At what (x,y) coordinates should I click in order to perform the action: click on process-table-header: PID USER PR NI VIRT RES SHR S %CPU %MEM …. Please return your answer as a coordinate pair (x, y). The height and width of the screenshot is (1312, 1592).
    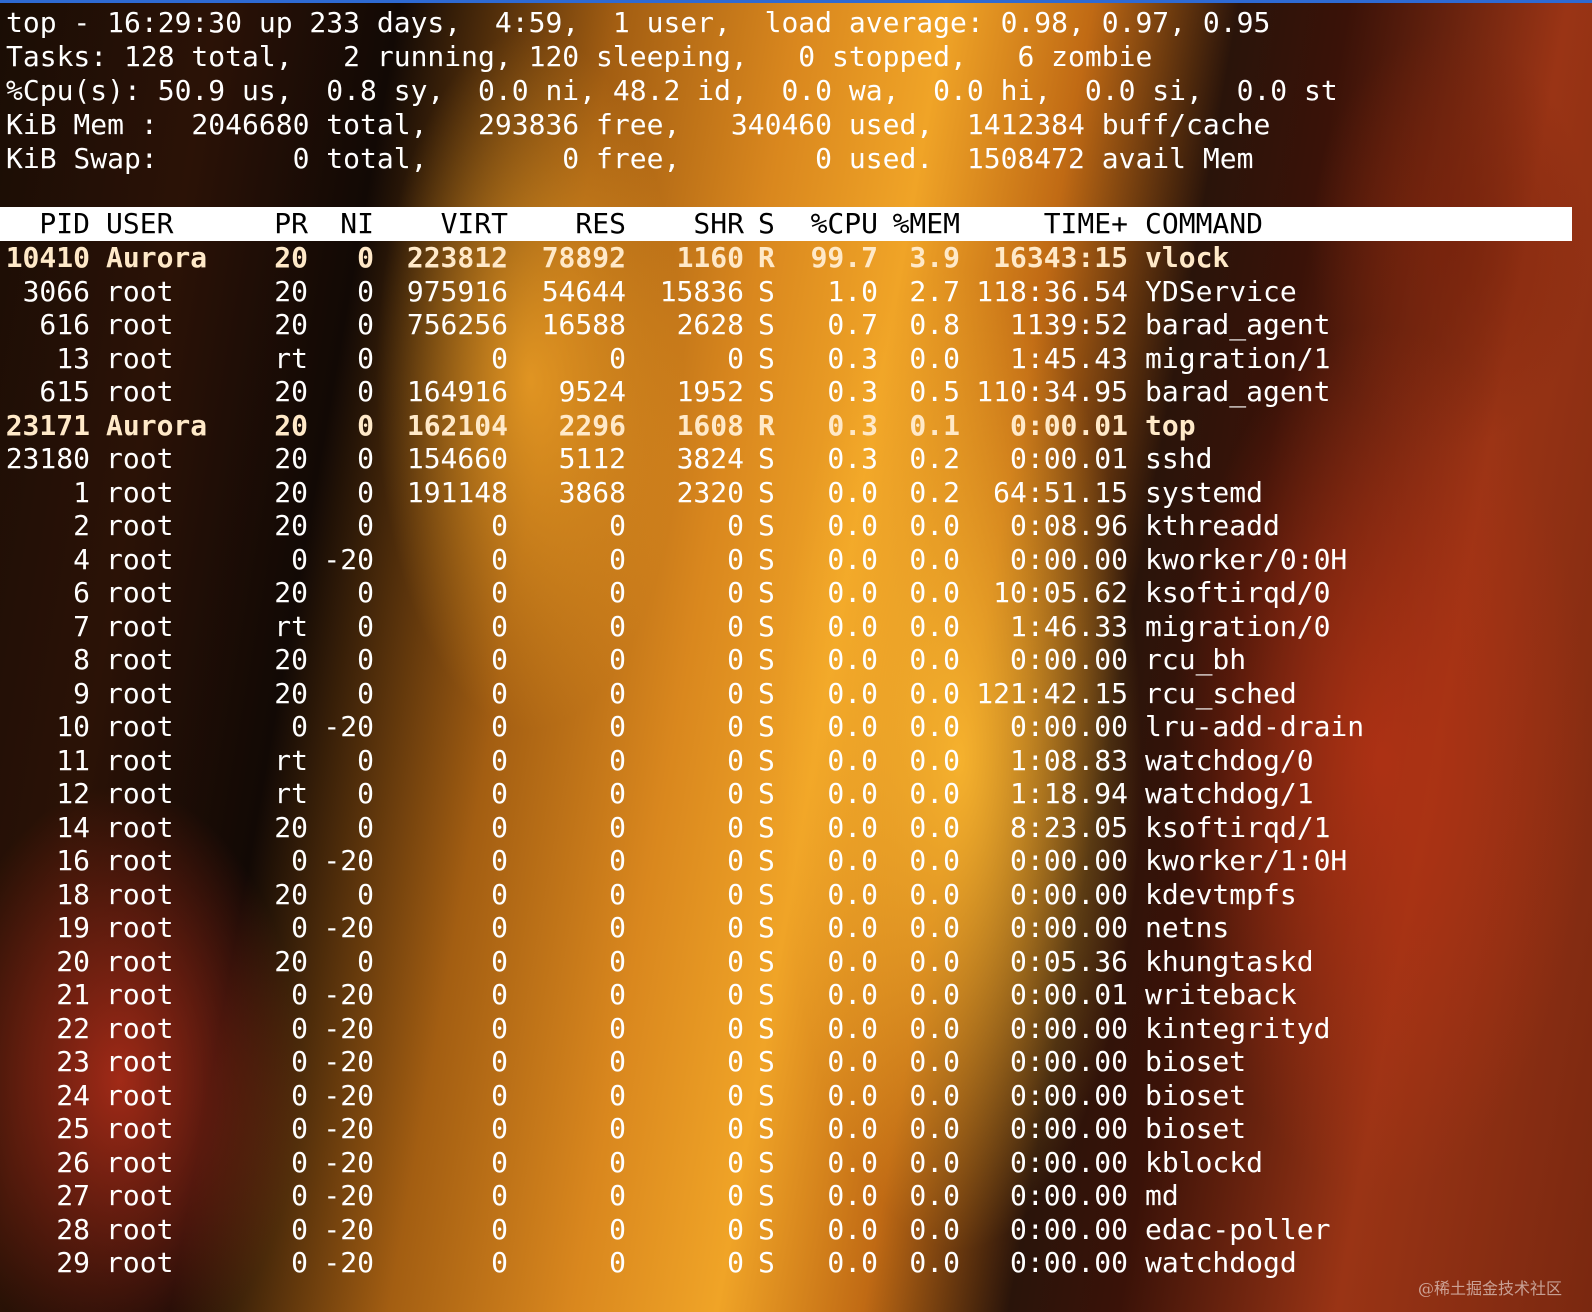
    Looking at the image, I should click on (786, 224).